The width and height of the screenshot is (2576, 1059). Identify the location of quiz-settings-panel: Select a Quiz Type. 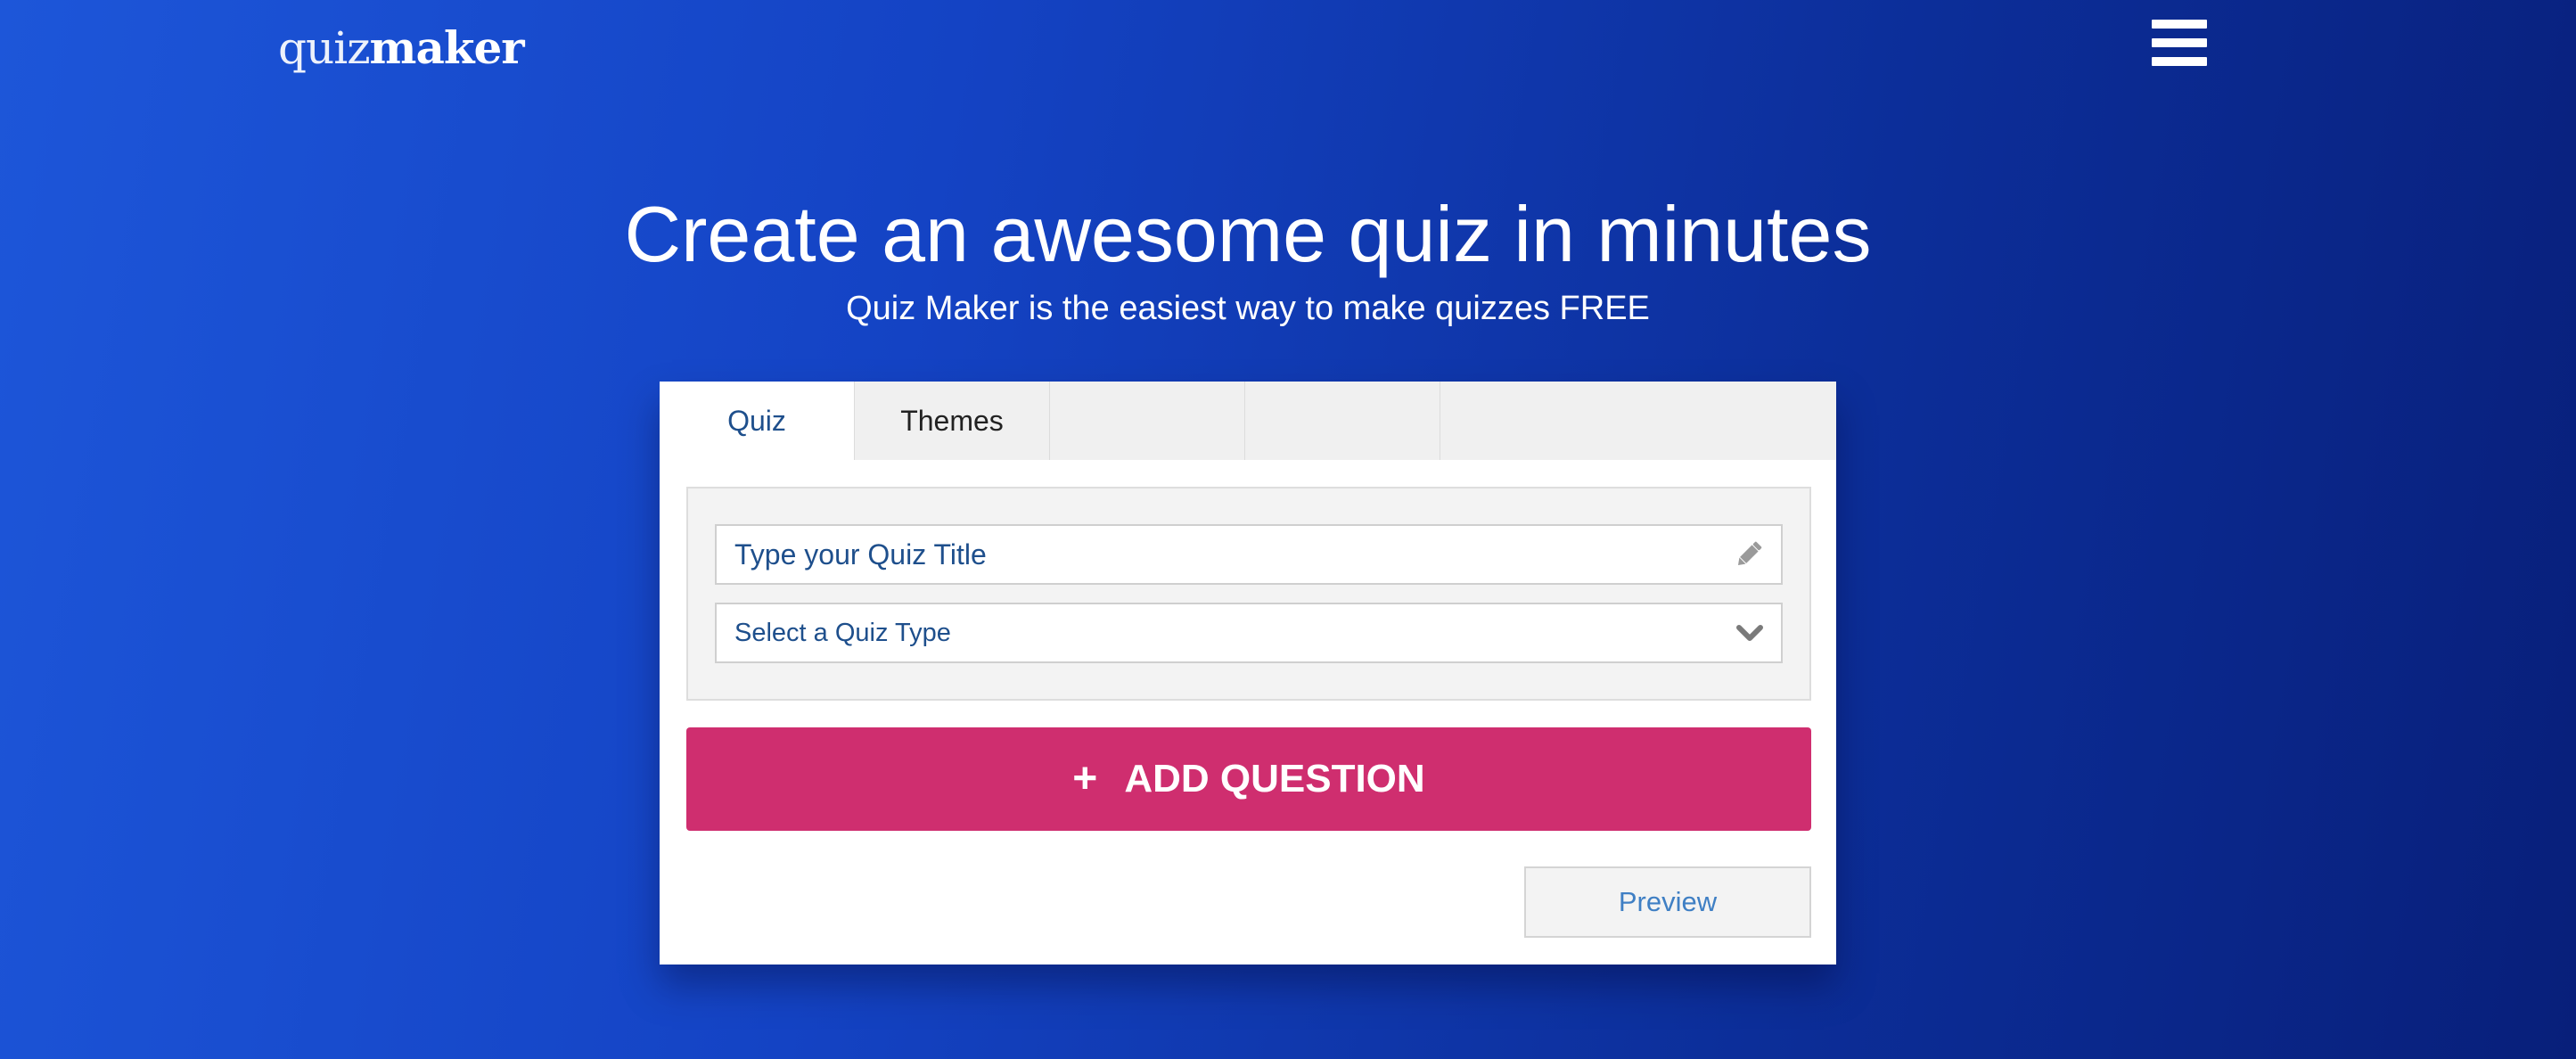
(1248, 594).